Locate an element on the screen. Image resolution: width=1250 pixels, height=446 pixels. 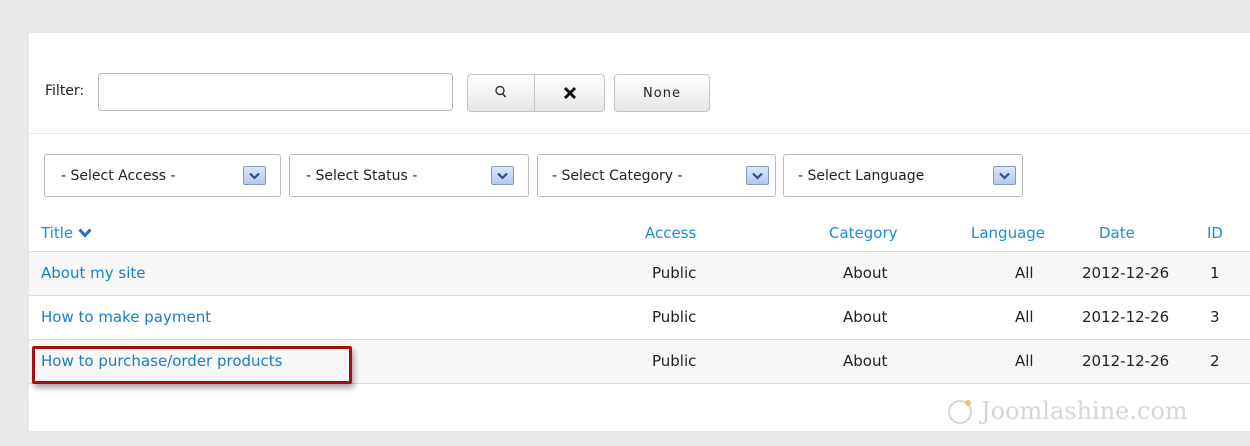
select-language: - Select Language is located at coordinates (903, 175).